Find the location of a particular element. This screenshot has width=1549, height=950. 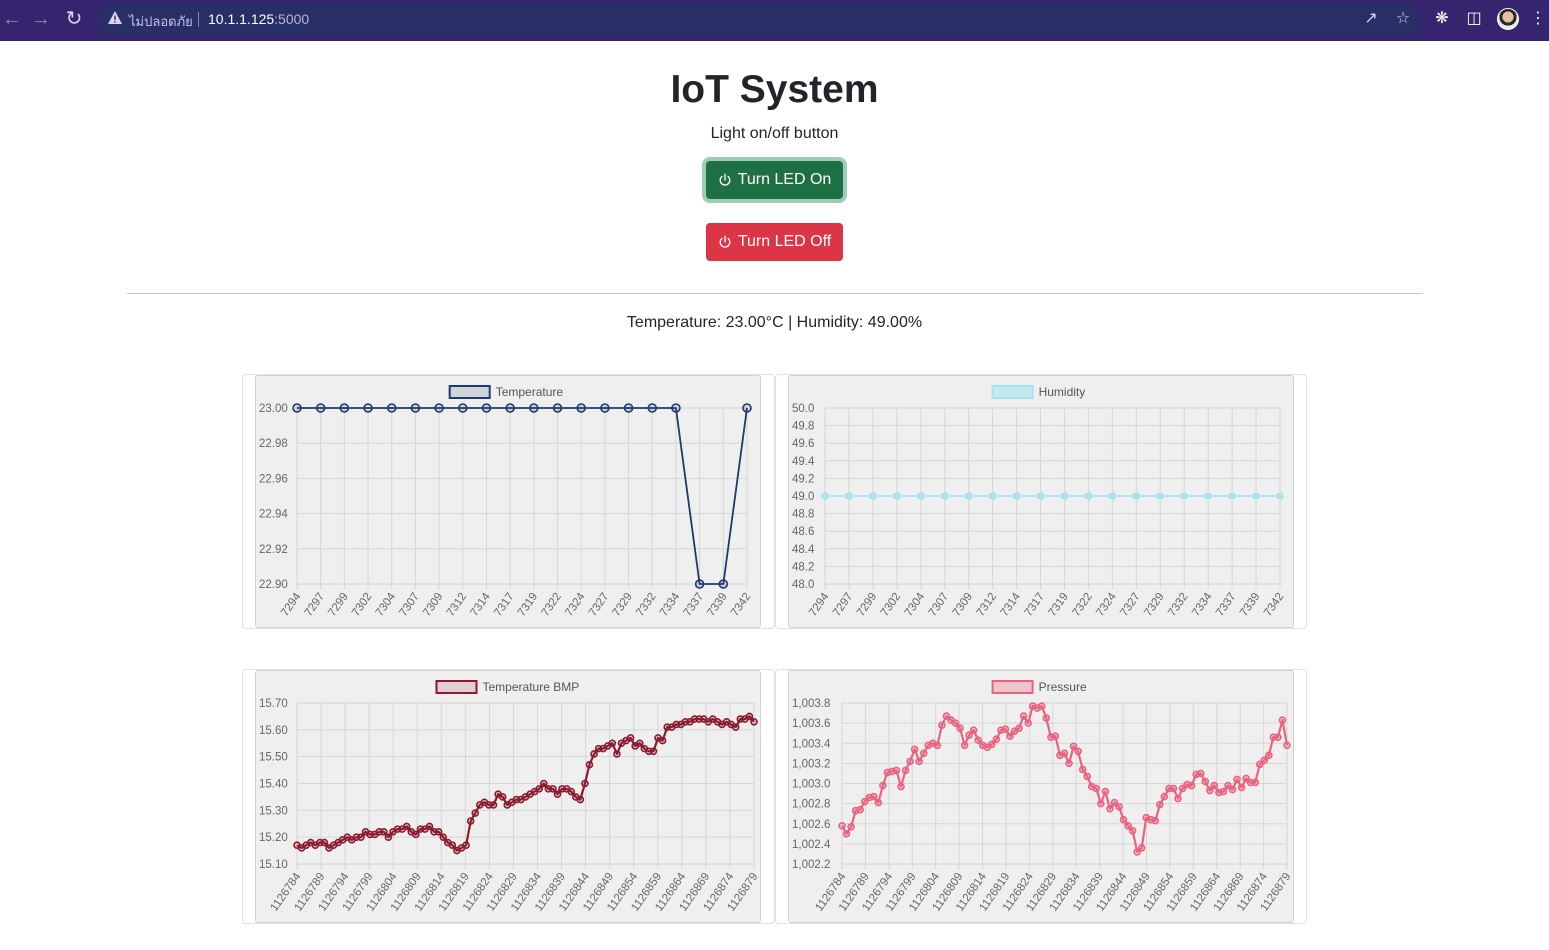

x-tick-label: 7322 is located at coordinates (1082, 605).